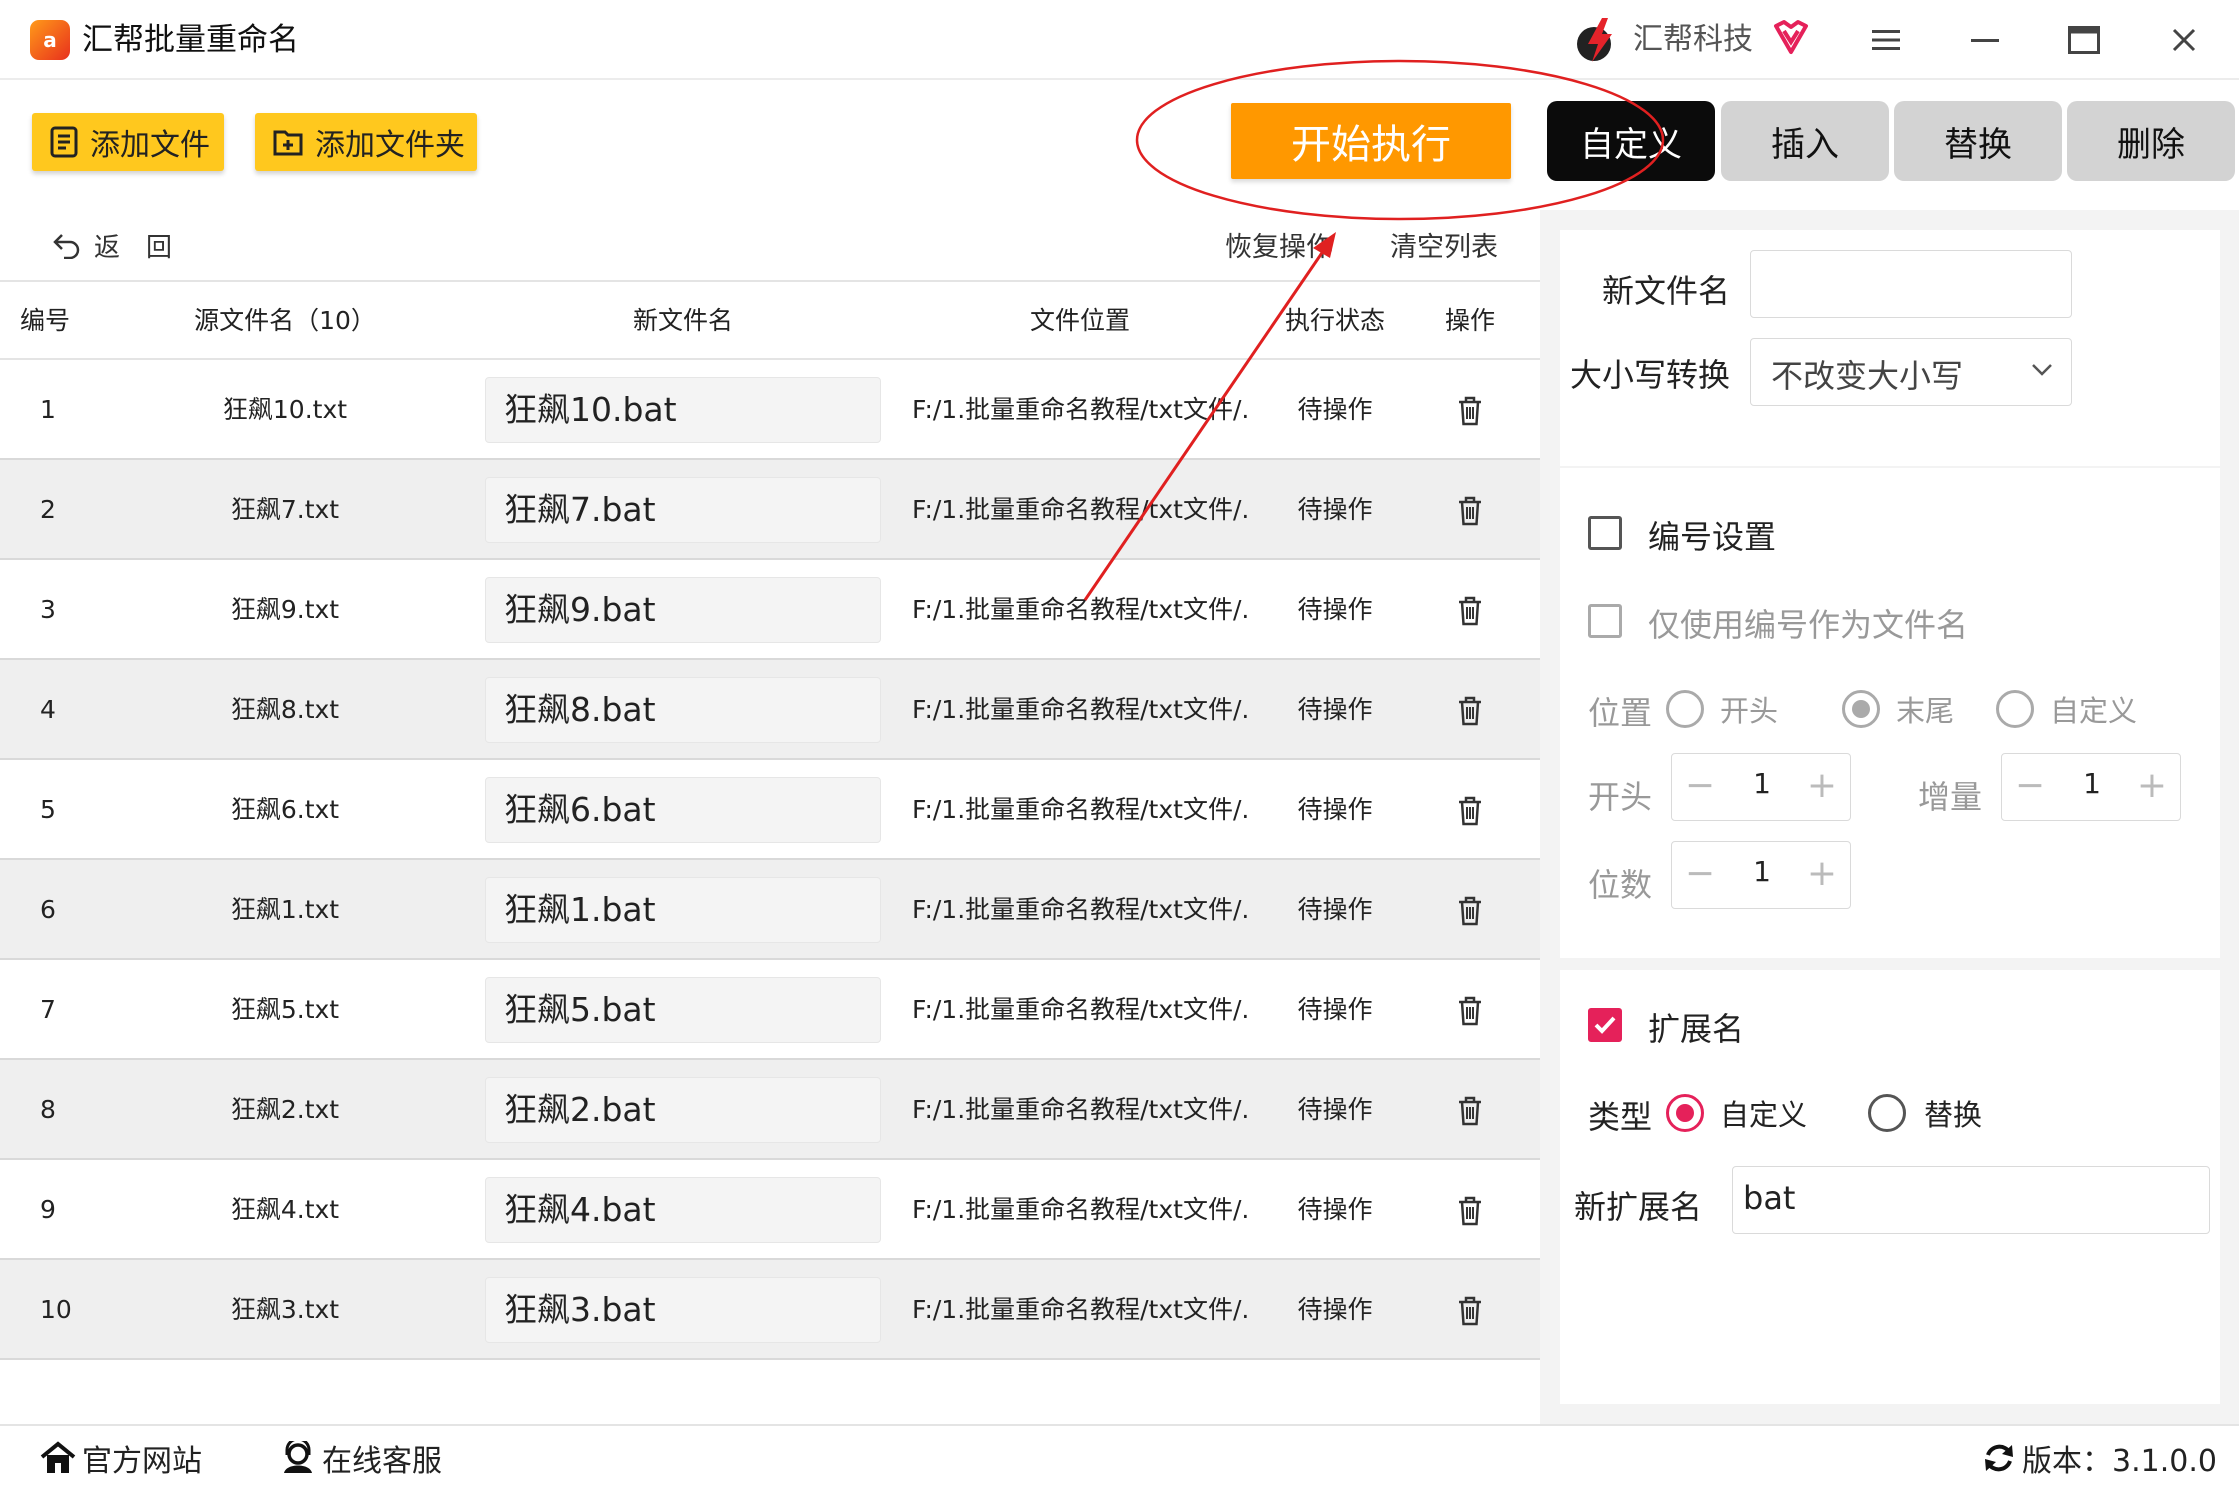  Describe the element at coordinates (1605, 1025) in the screenshot. I see `extension-checkbox` at that location.